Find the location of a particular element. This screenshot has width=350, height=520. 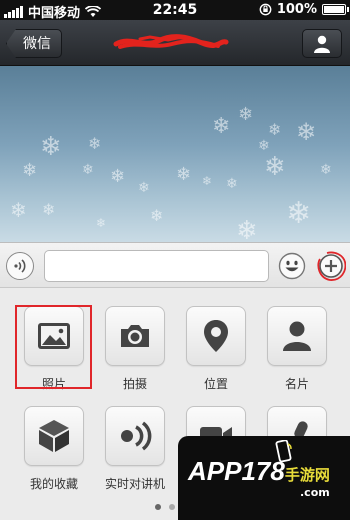

voice-button is located at coordinates (20, 266).